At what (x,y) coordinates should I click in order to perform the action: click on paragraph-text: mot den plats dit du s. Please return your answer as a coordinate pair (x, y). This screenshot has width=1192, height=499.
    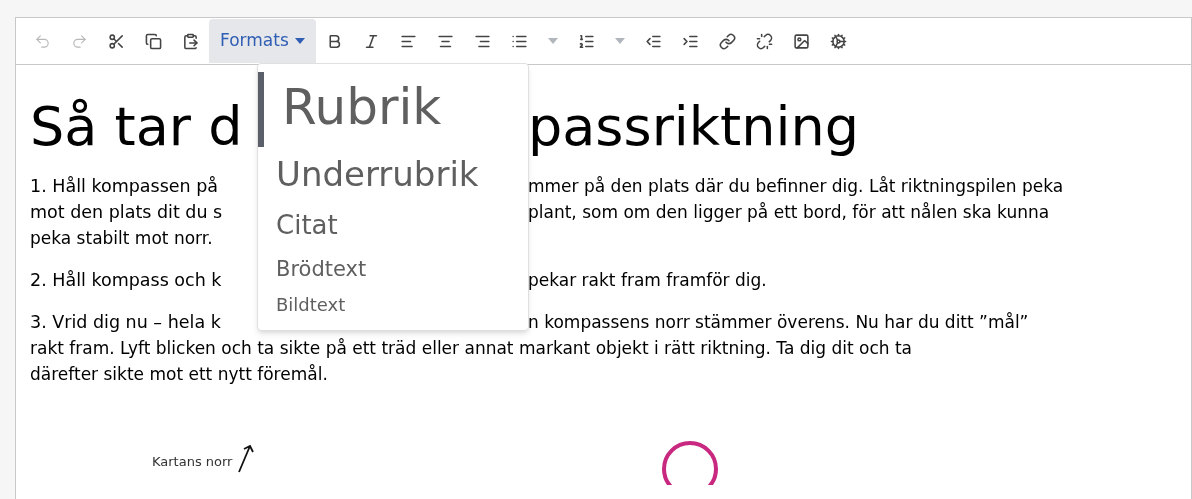
    Looking at the image, I should click on (127, 212).